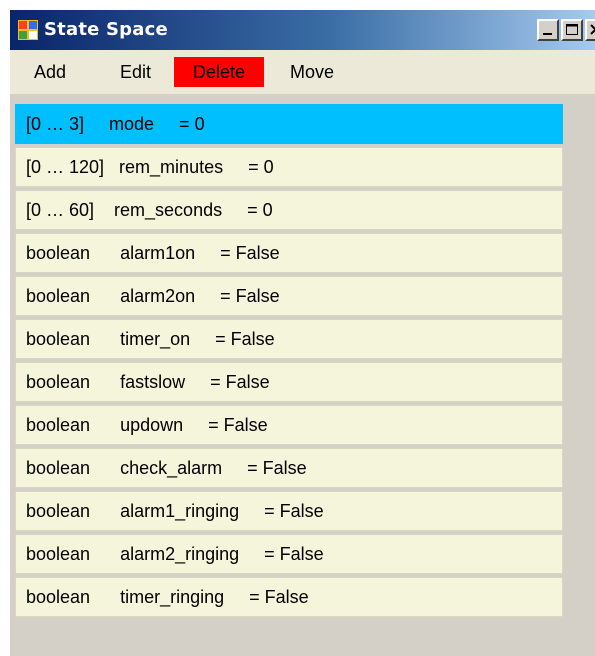  What do you see at coordinates (106, 29) in the screenshot?
I see `window-title: State Space` at bounding box center [106, 29].